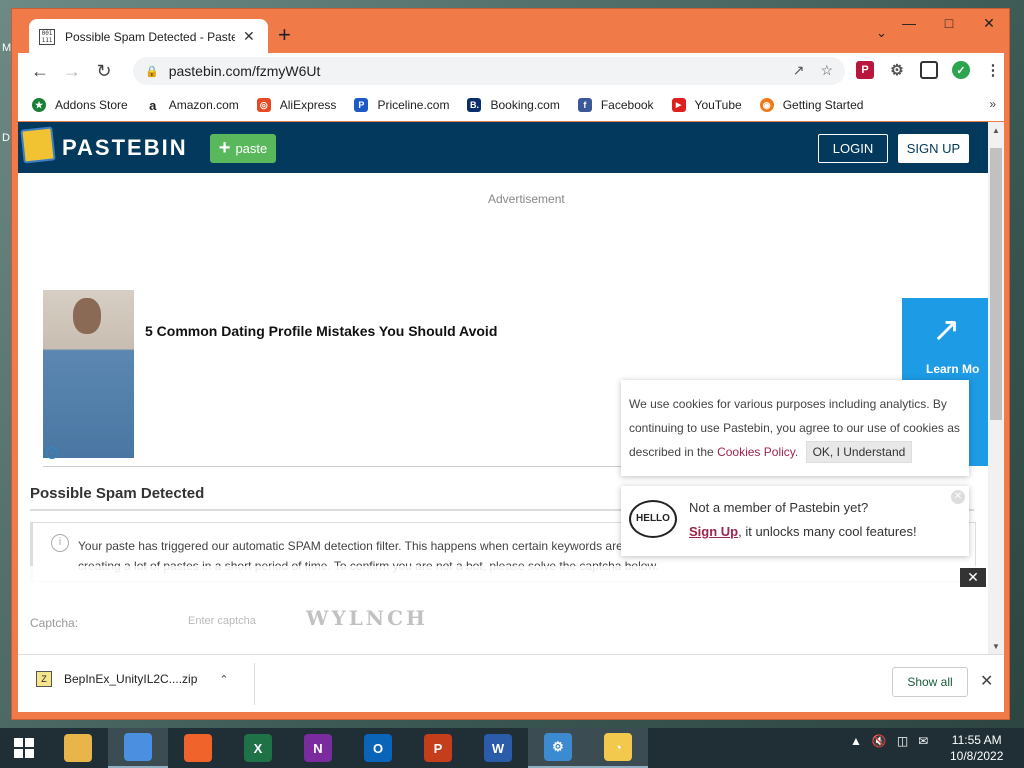  I want to click on cookie-period: ., so click(796, 452).